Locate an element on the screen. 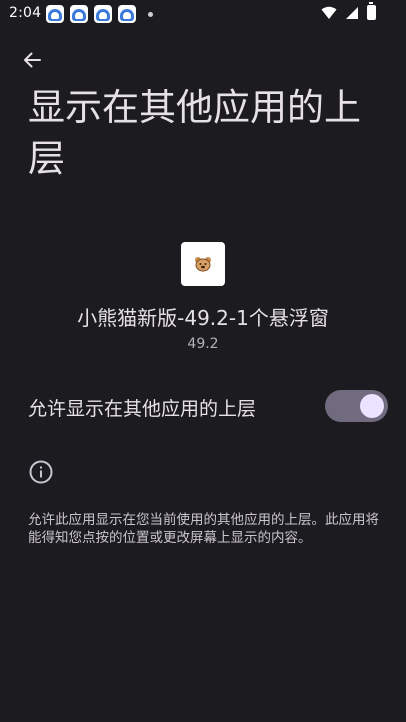  switch-thumb is located at coordinates (372, 406).